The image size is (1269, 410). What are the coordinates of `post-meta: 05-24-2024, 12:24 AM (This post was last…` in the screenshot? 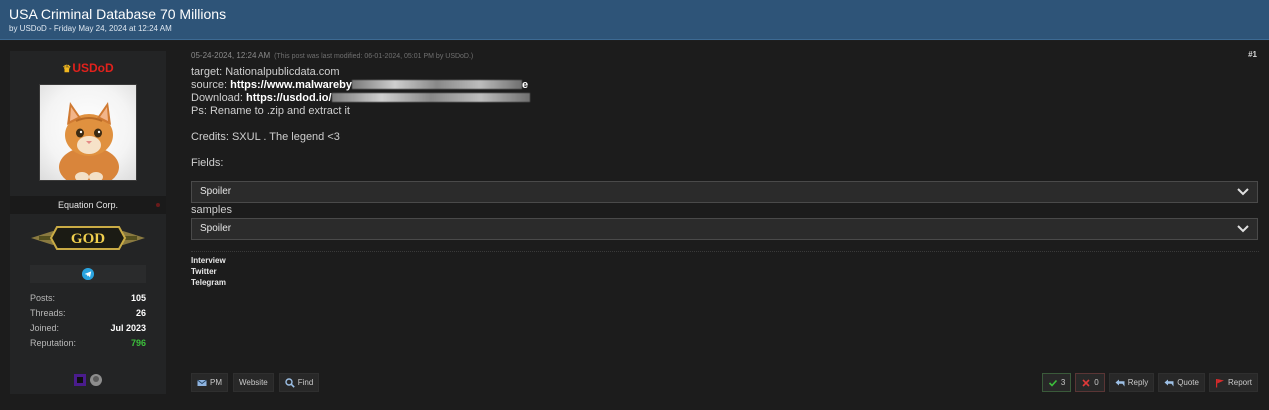 It's located at (332, 55).